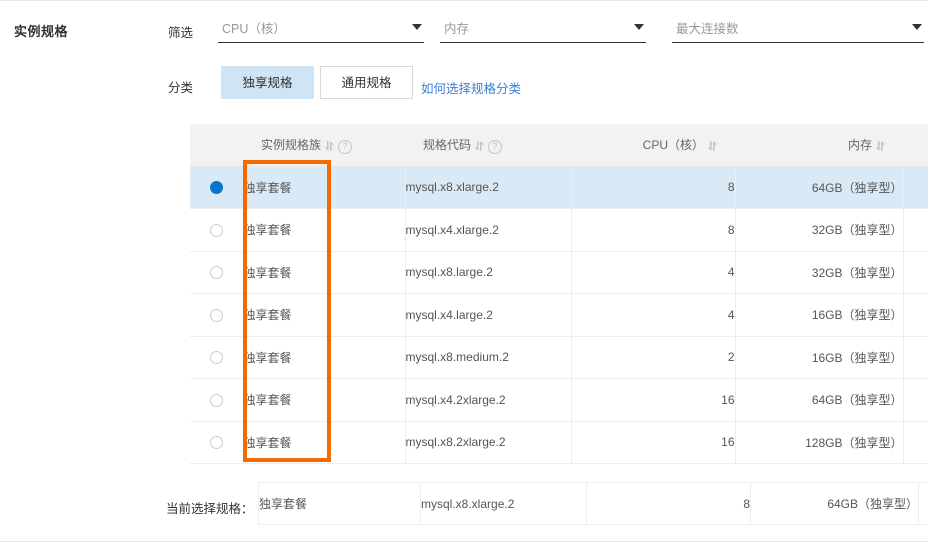 The image size is (928, 542). What do you see at coordinates (668, 503) in the screenshot?
I see `current-selection-cpu: 8` at bounding box center [668, 503].